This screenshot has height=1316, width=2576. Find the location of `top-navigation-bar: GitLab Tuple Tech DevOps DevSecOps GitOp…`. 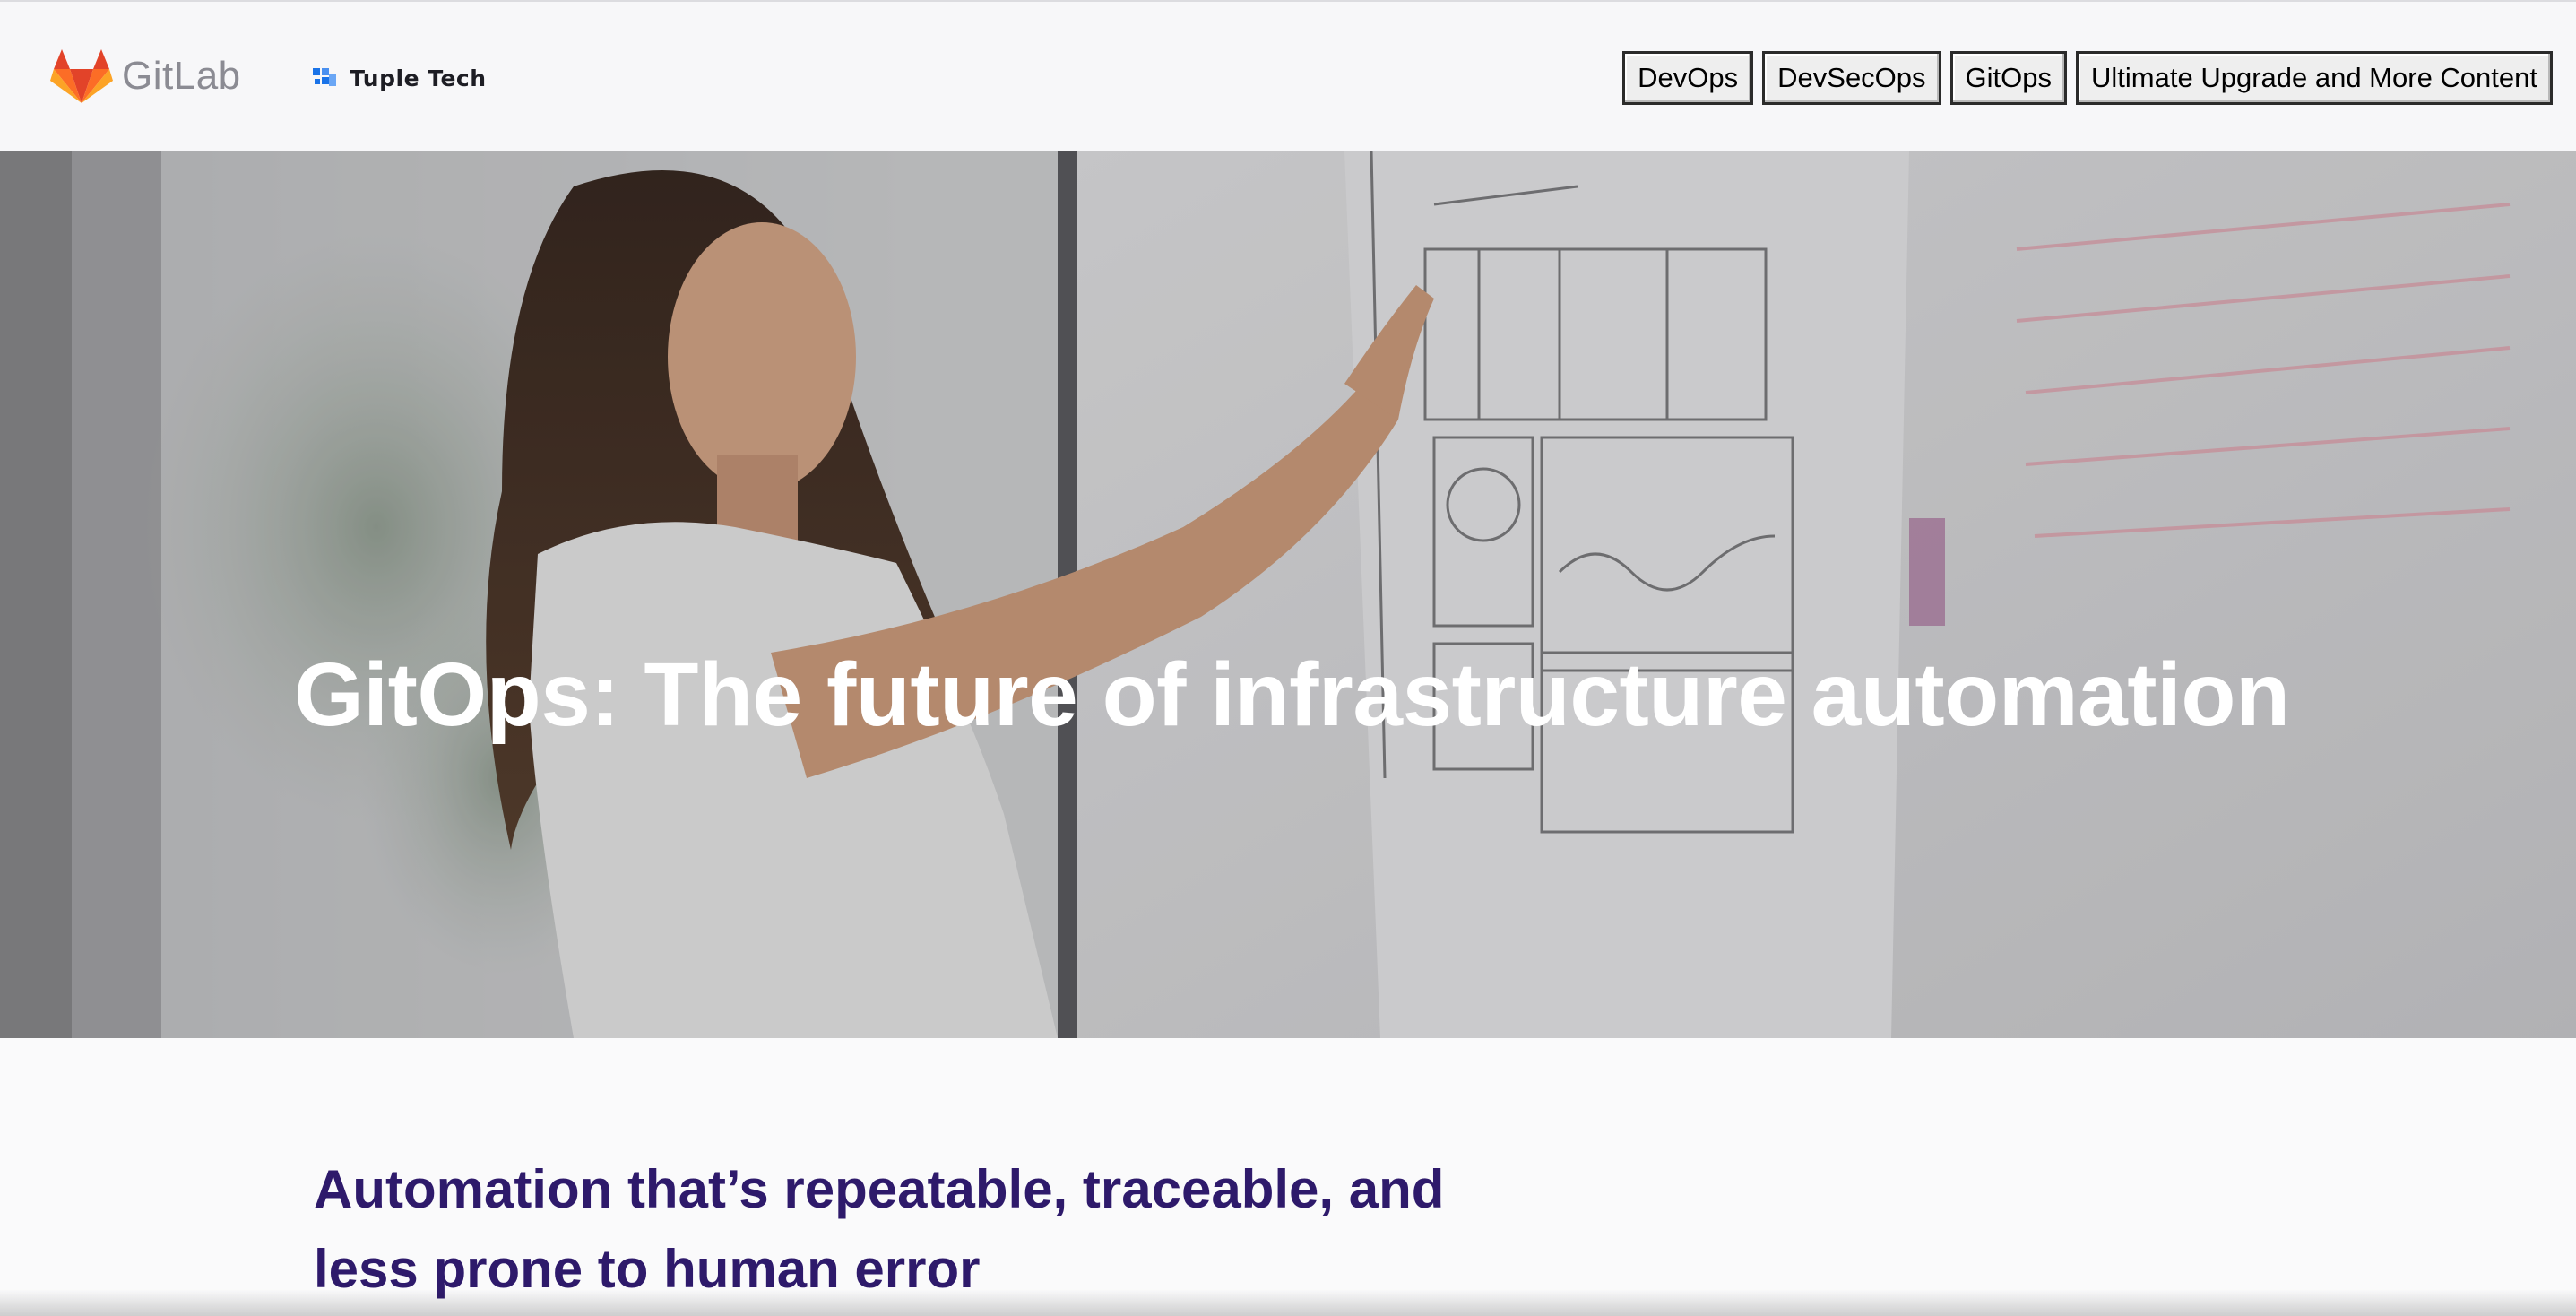

top-navigation-bar: GitLab Tuple Tech DevOps DevSecOps GitOp… is located at coordinates (1288, 76).